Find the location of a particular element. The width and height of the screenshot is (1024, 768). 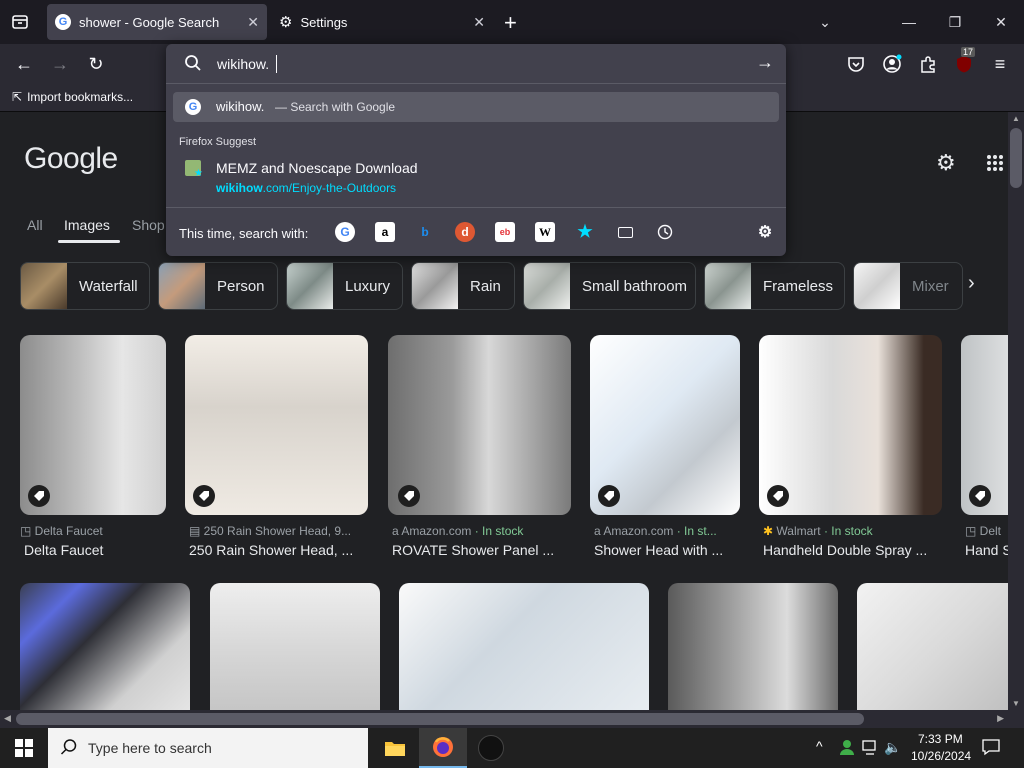

ublock-icon: 17 is located at coordinates (964, 62).